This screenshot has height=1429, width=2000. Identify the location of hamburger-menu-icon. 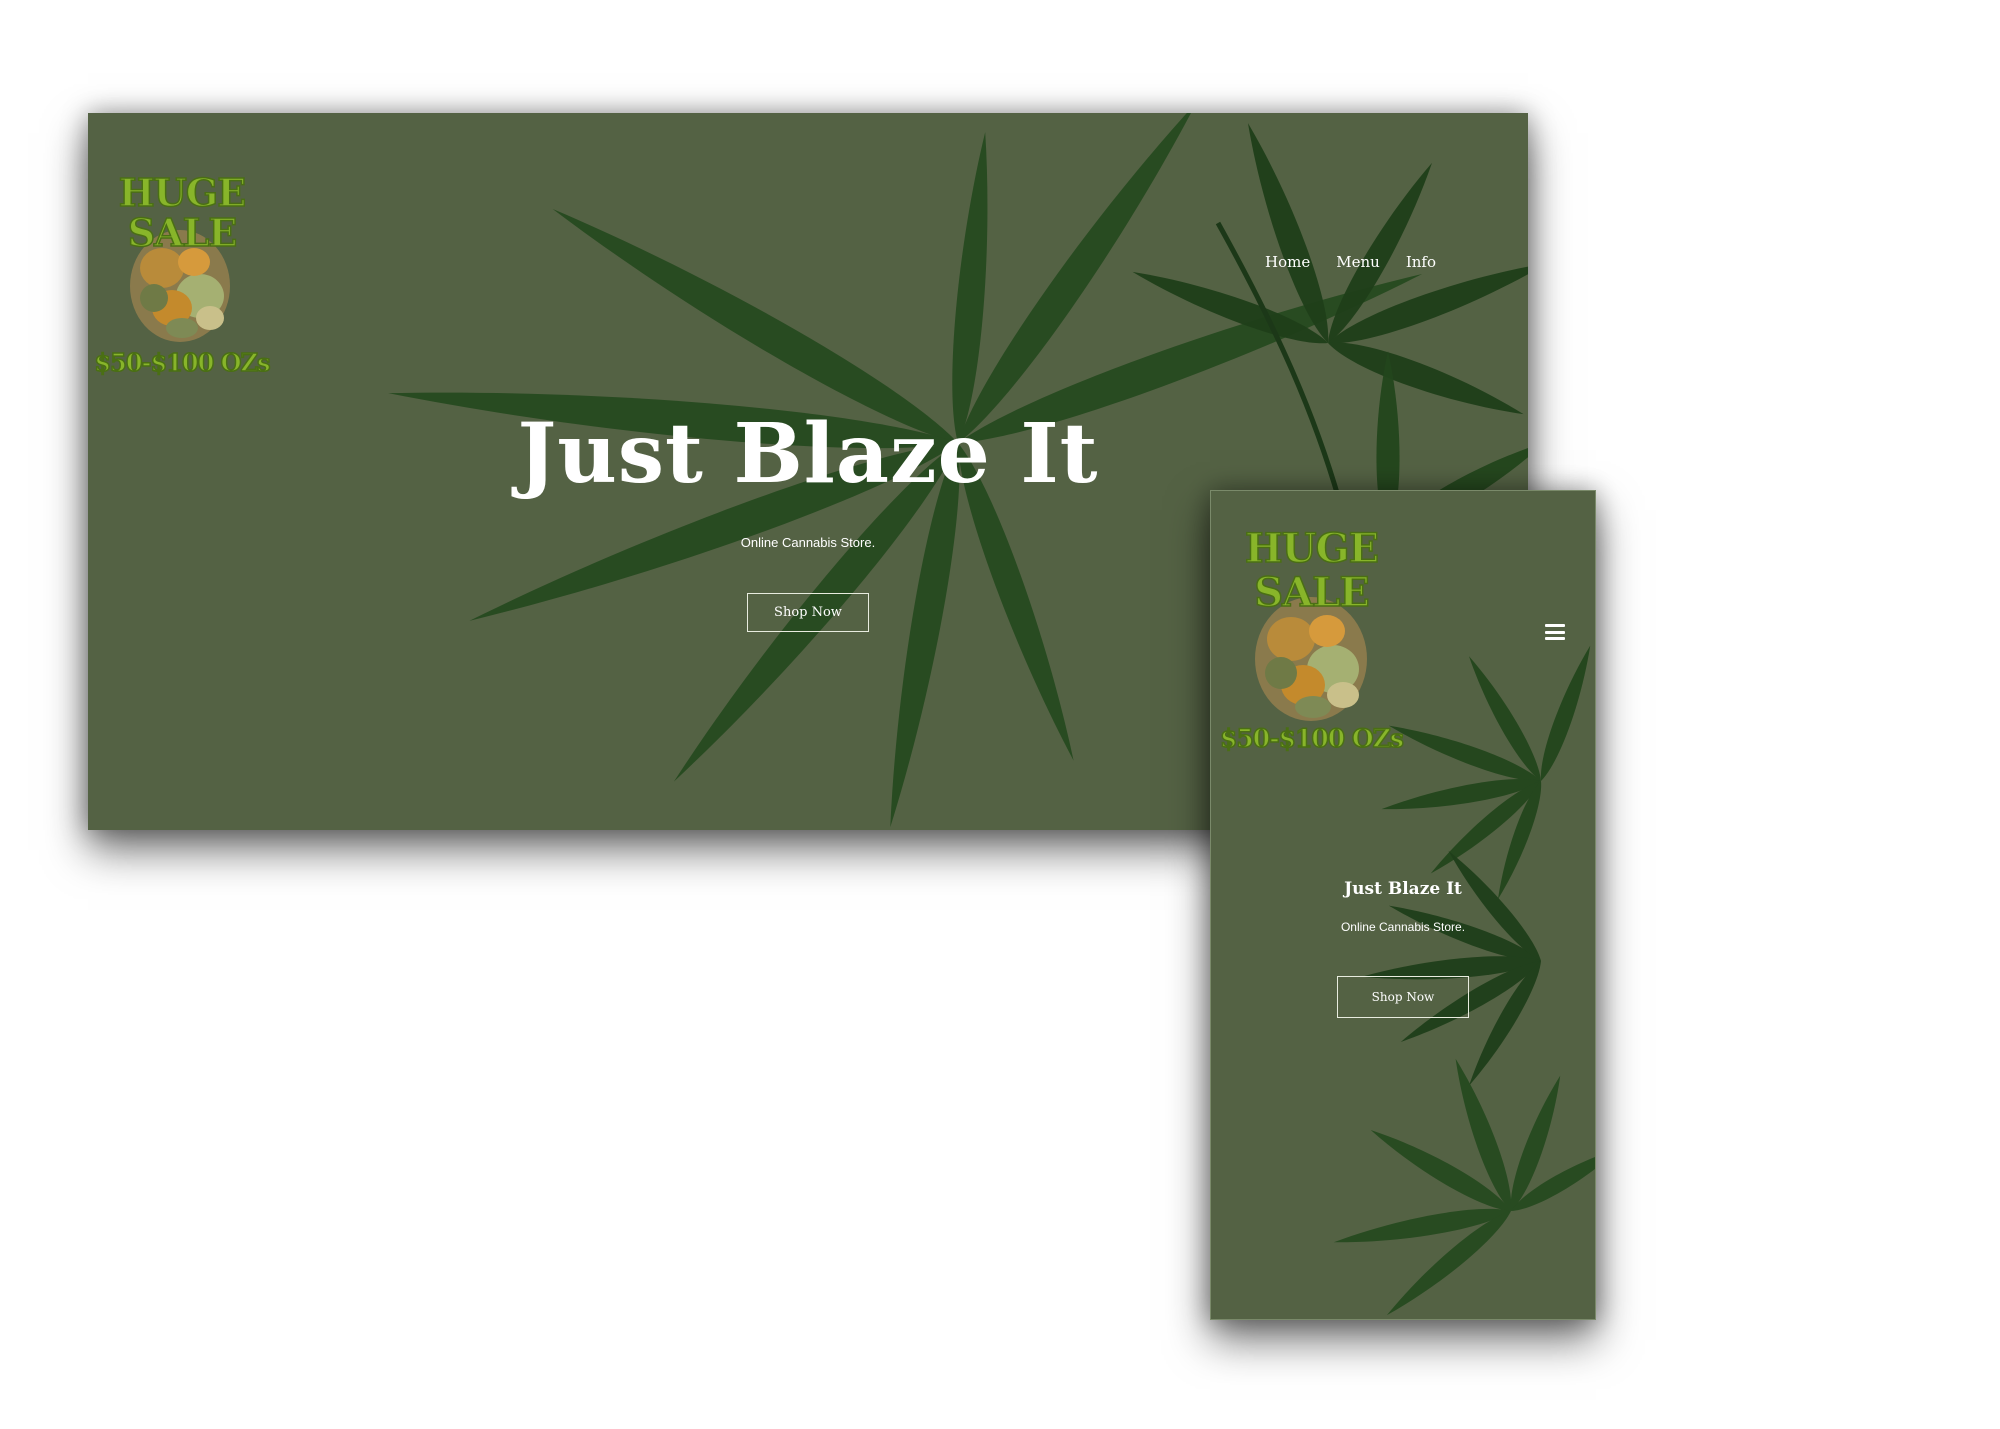
(1555, 632).